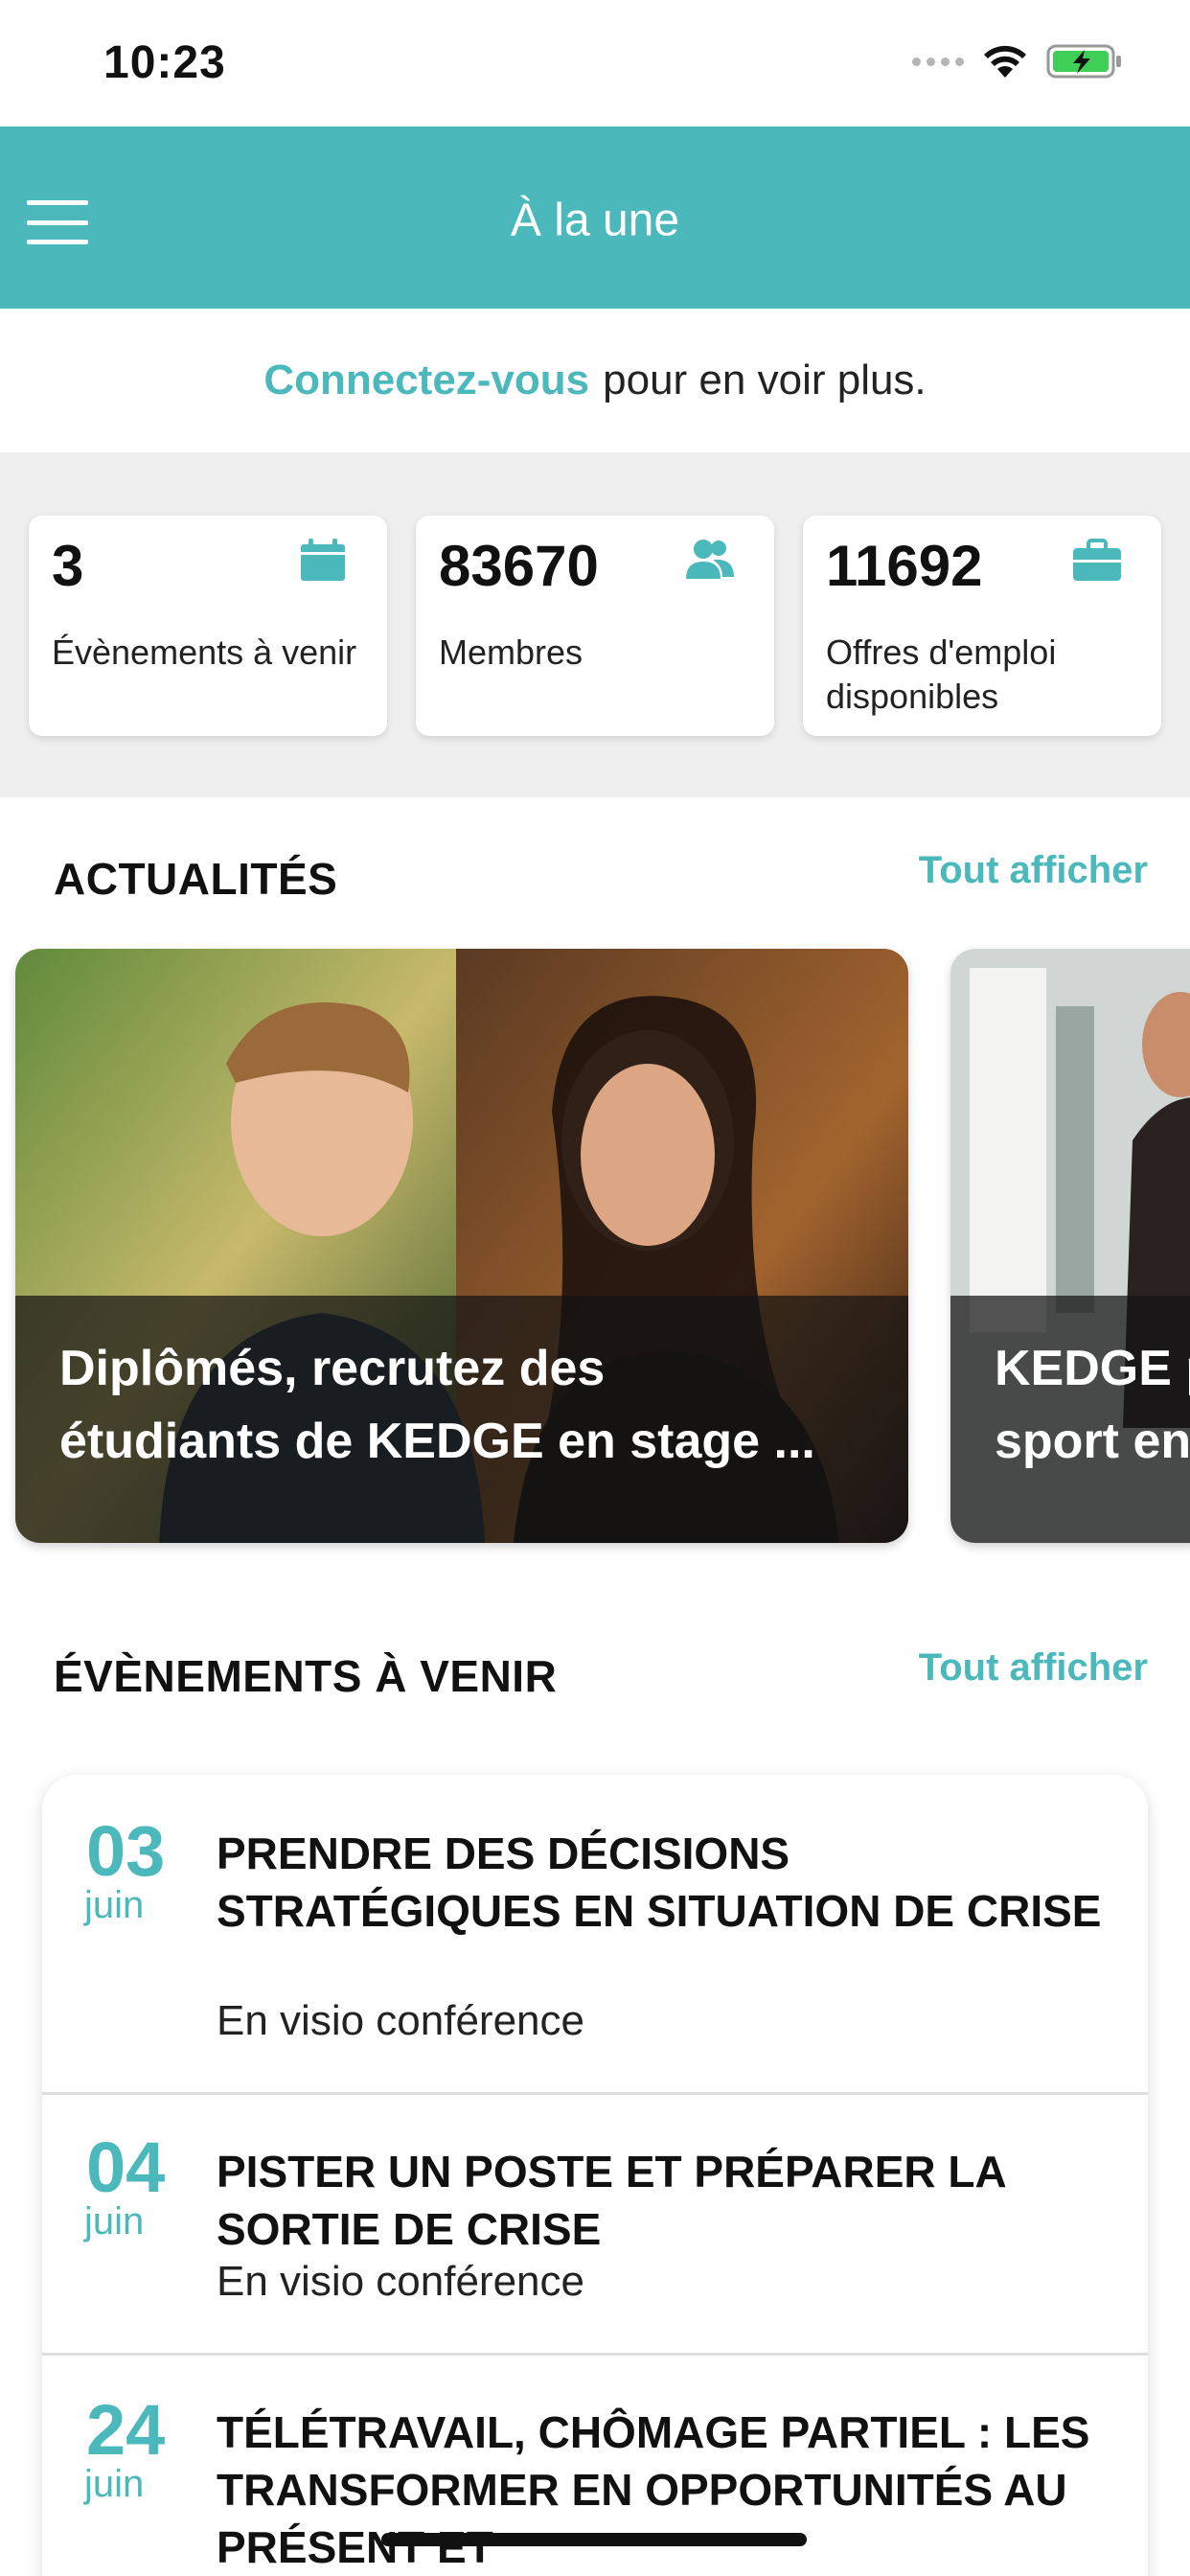 This screenshot has height=2576, width=1190. What do you see at coordinates (426, 380) in the screenshot?
I see `login-link: Connectez-vous` at bounding box center [426, 380].